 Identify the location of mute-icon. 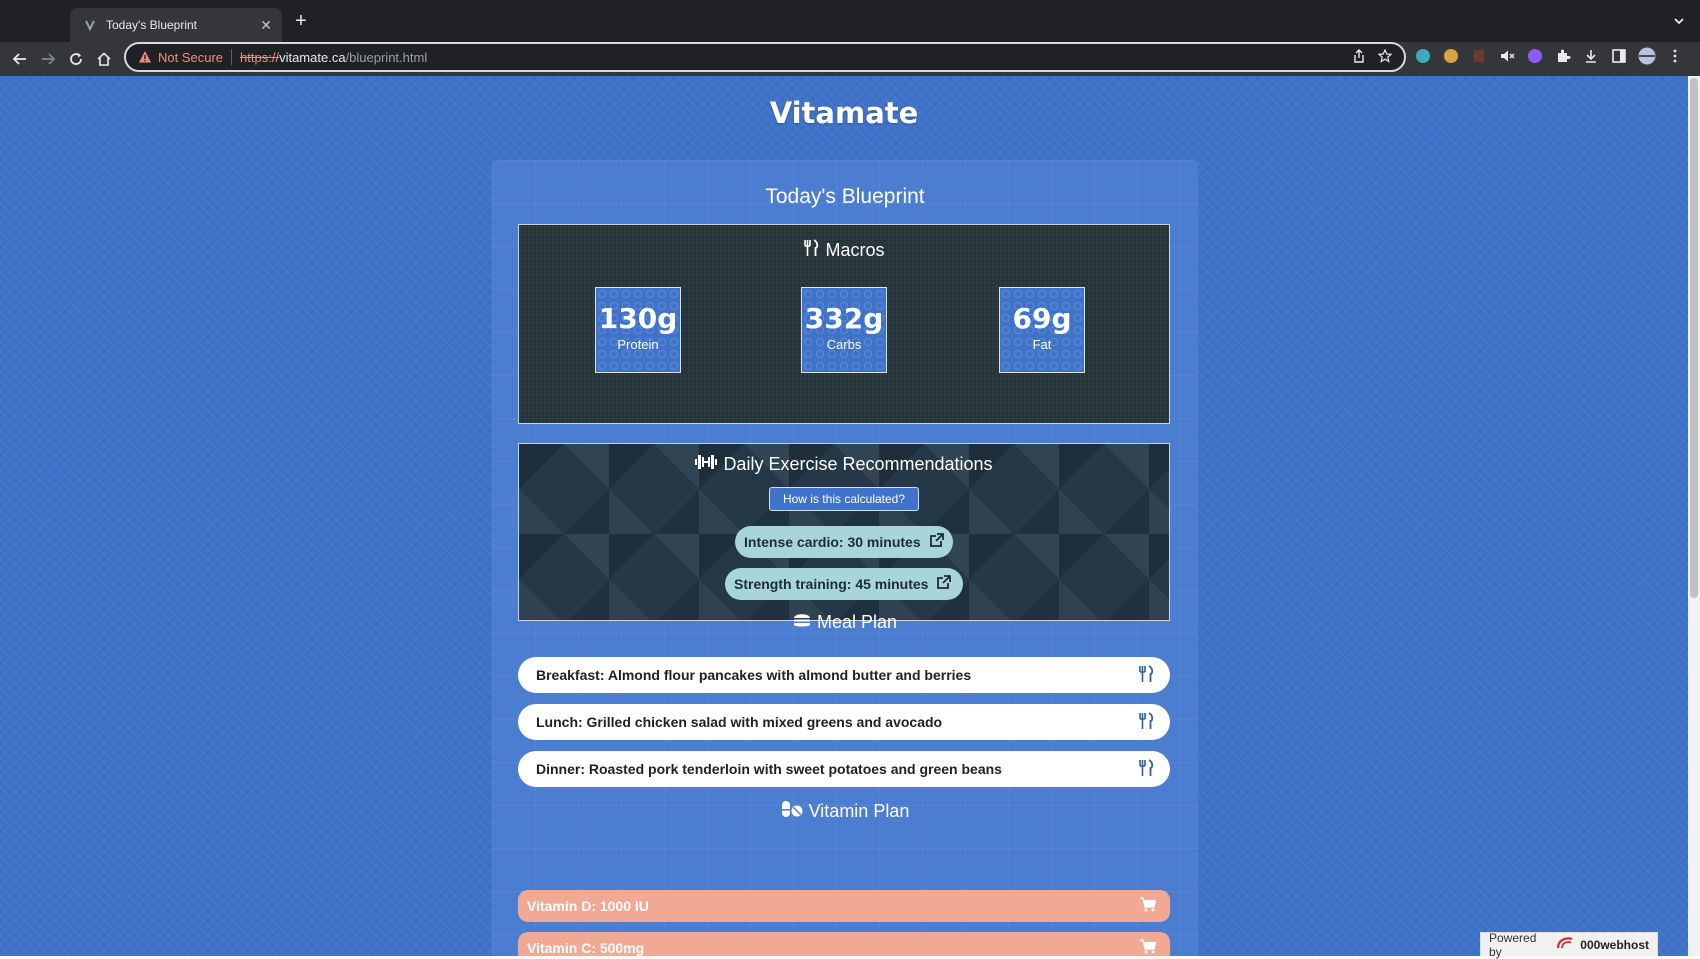
(1507, 56).